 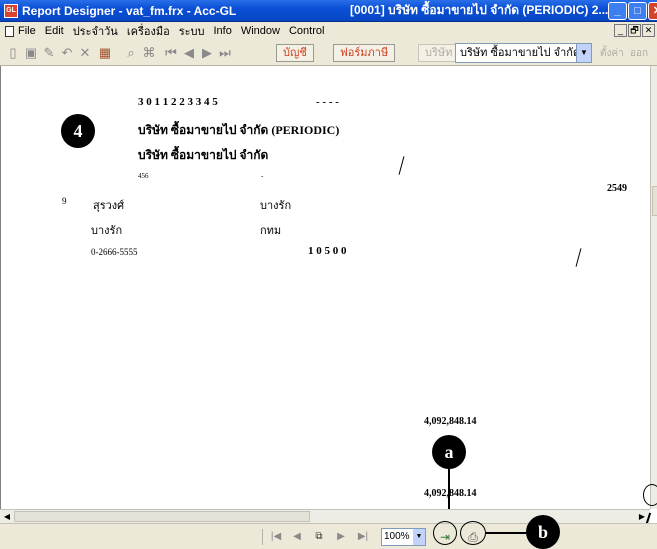 I want to click on annotation-badge-b: b, so click(x=543, y=532).